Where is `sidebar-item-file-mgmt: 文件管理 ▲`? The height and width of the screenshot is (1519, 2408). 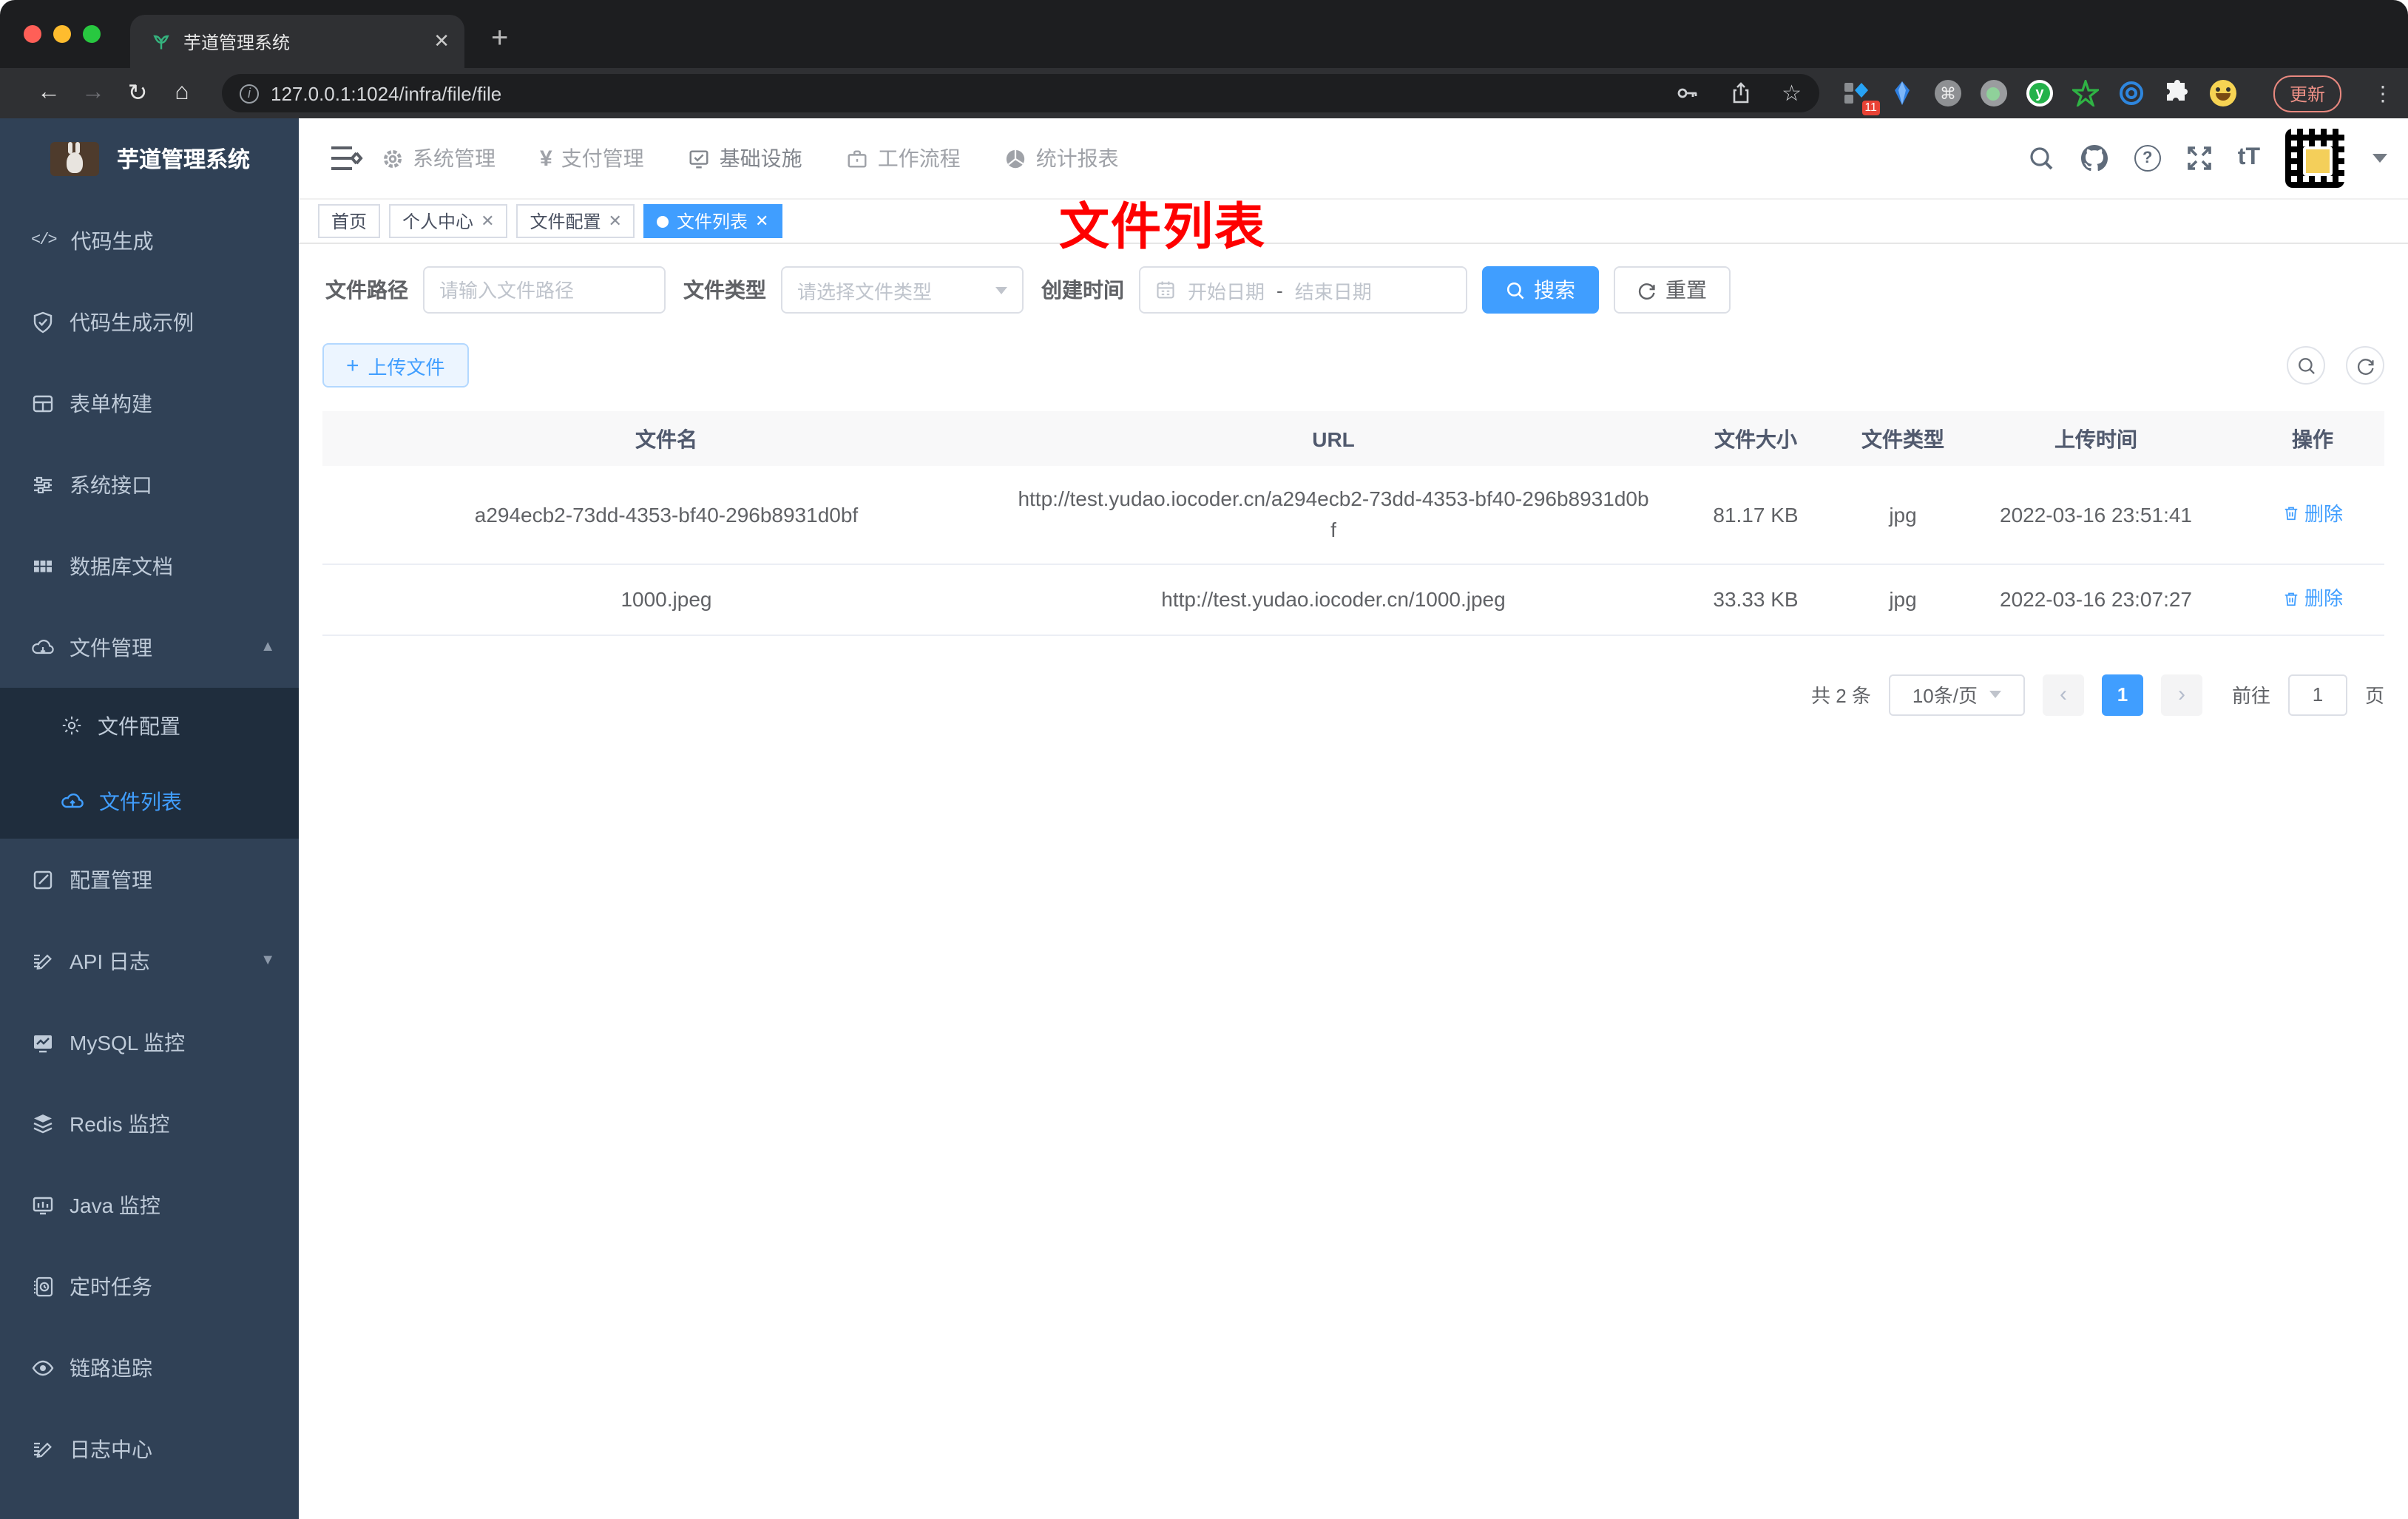
sidebar-item-file-mgmt: 文件管理 ▲ is located at coordinates (149, 647).